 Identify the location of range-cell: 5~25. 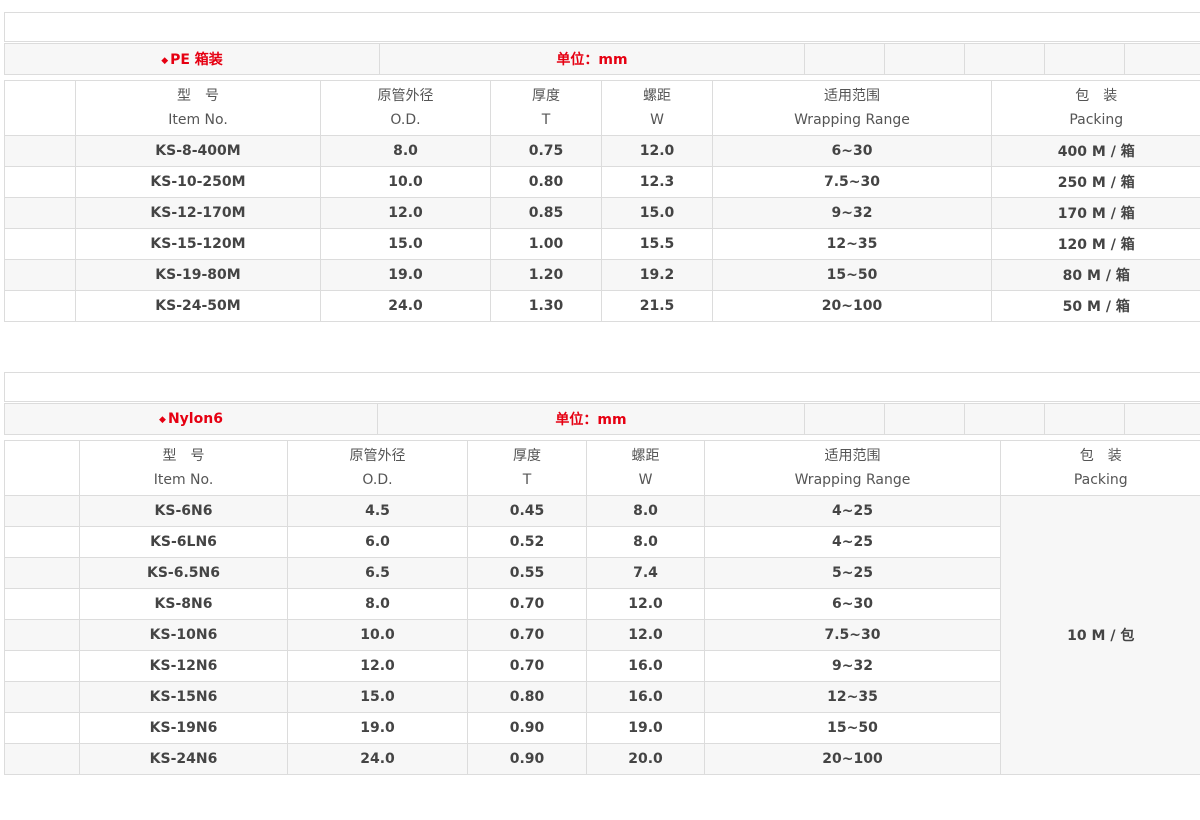
(852, 573).